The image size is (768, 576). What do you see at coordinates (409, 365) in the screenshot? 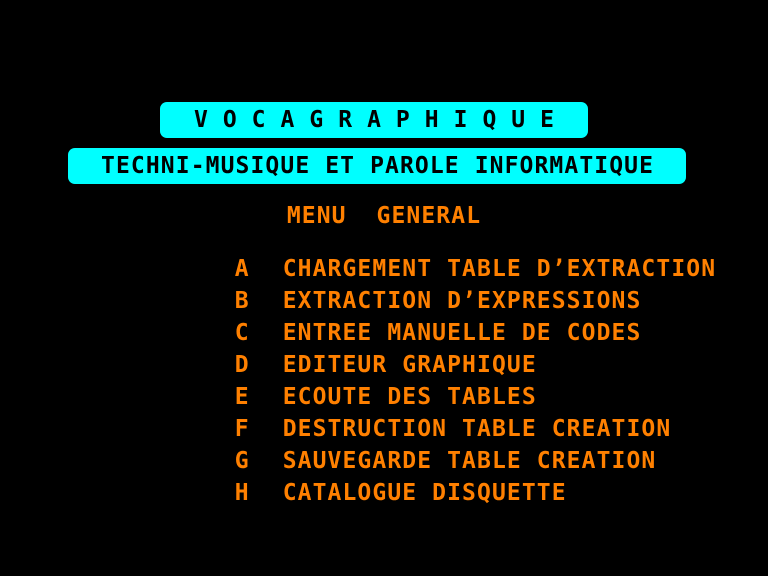
I see `menu-item-label: EDITEUR GRAPHIQUE` at bounding box center [409, 365].